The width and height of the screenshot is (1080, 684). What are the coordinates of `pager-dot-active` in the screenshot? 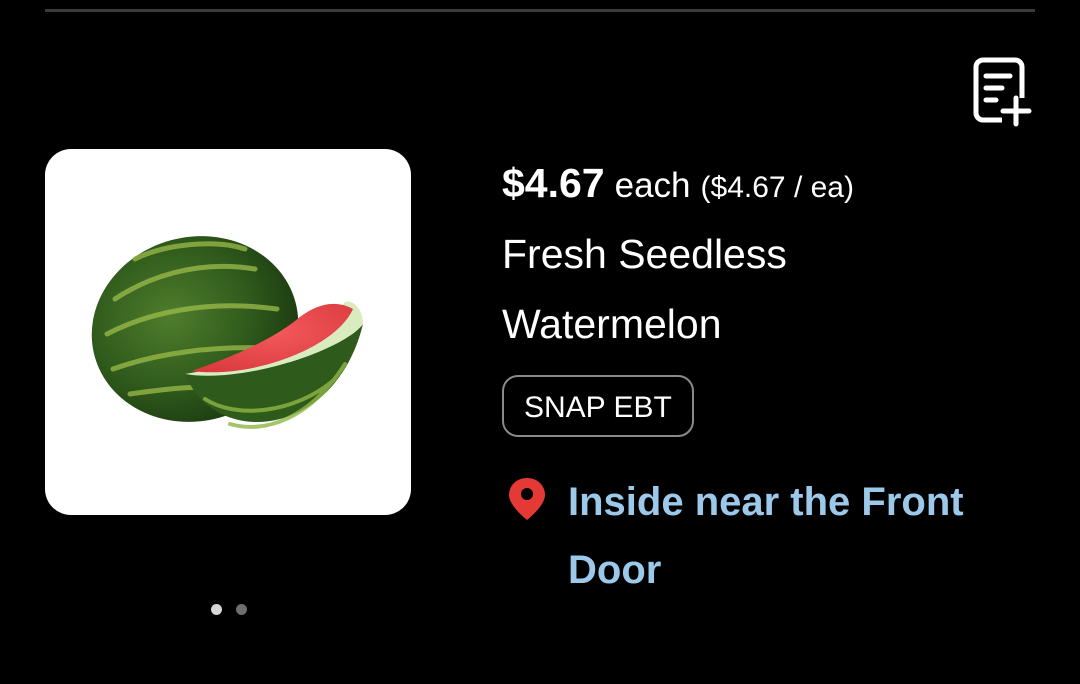 It's located at (216, 609).